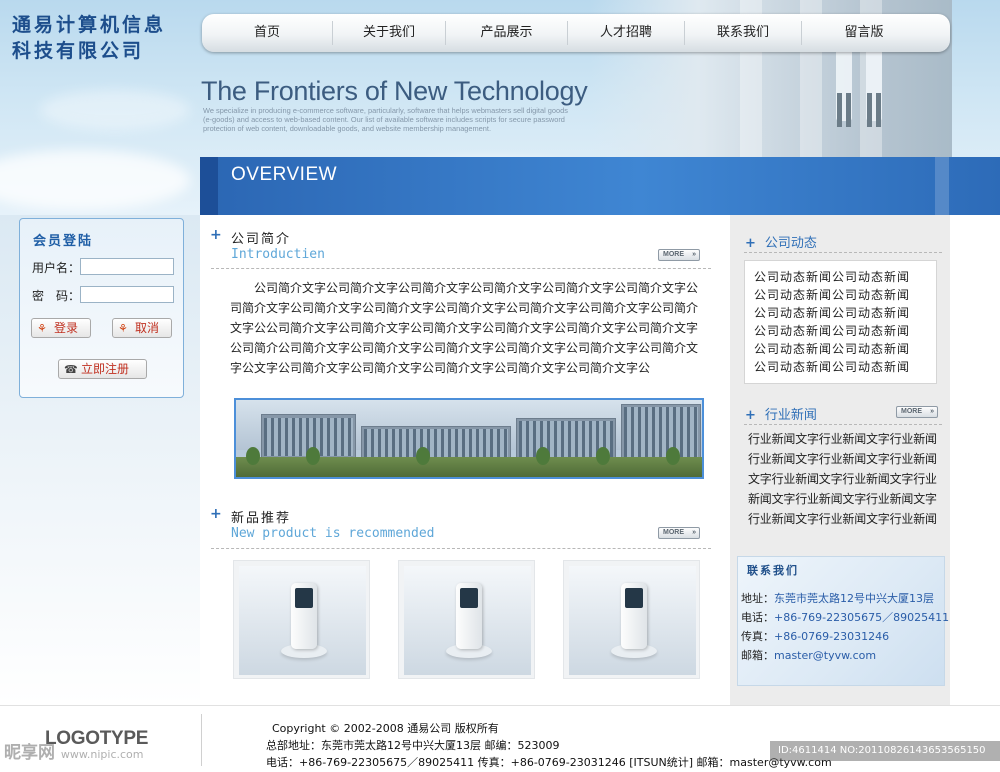 This screenshot has width=1000, height=772. I want to click on intro-more-button: MORE», so click(679, 255).